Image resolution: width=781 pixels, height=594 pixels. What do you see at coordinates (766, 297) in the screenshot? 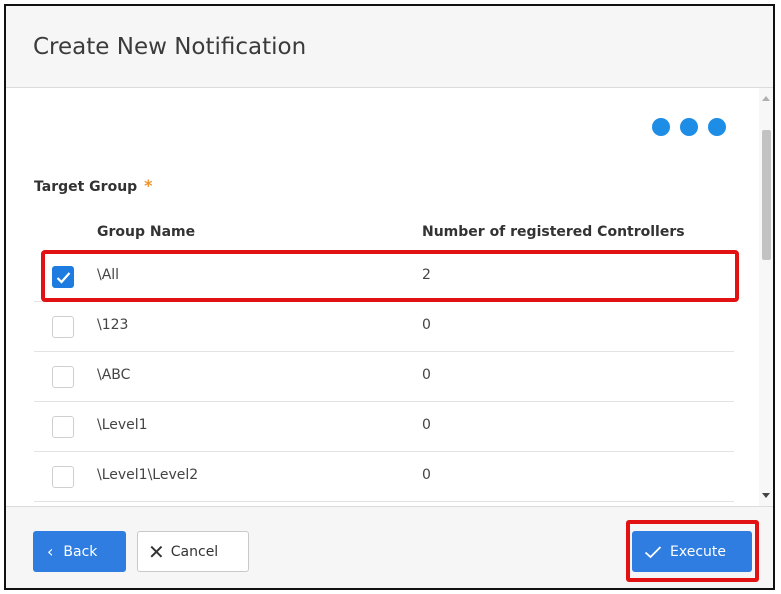
I see `vertical-scrollbar` at bounding box center [766, 297].